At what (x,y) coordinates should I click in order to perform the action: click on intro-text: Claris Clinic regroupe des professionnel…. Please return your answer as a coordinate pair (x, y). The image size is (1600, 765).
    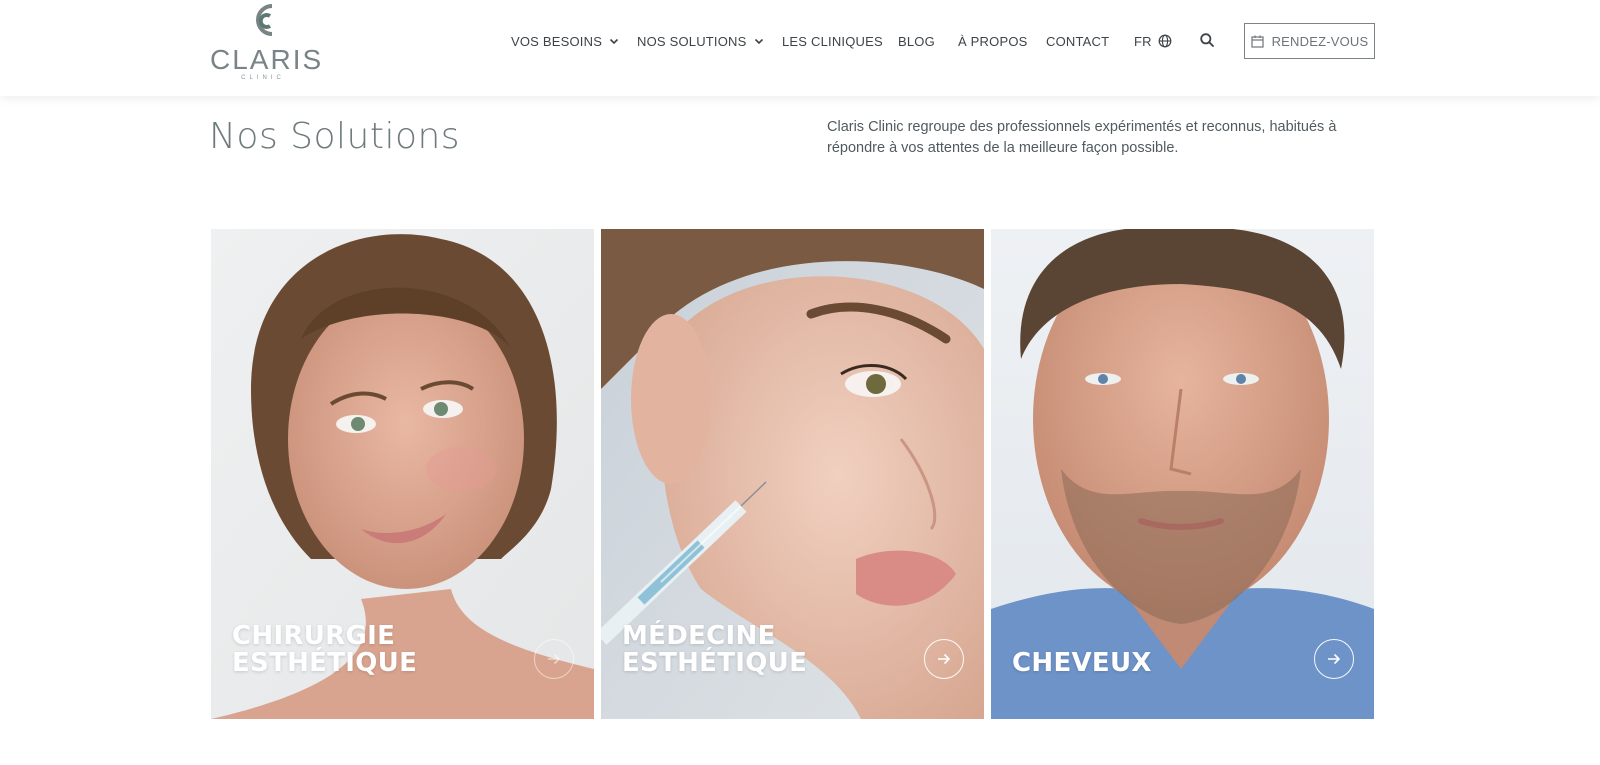
    Looking at the image, I should click on (1082, 137).